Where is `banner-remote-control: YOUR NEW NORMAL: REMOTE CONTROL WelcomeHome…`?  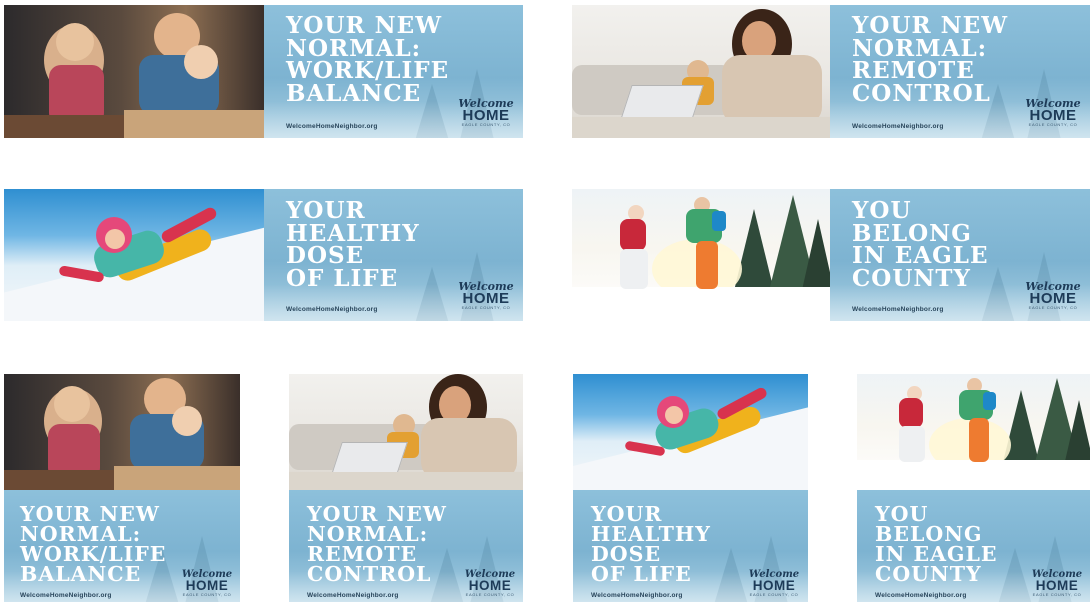 banner-remote-control: YOUR NEW NORMAL: REMOTE CONTROL WelcomeHome… is located at coordinates (831, 71).